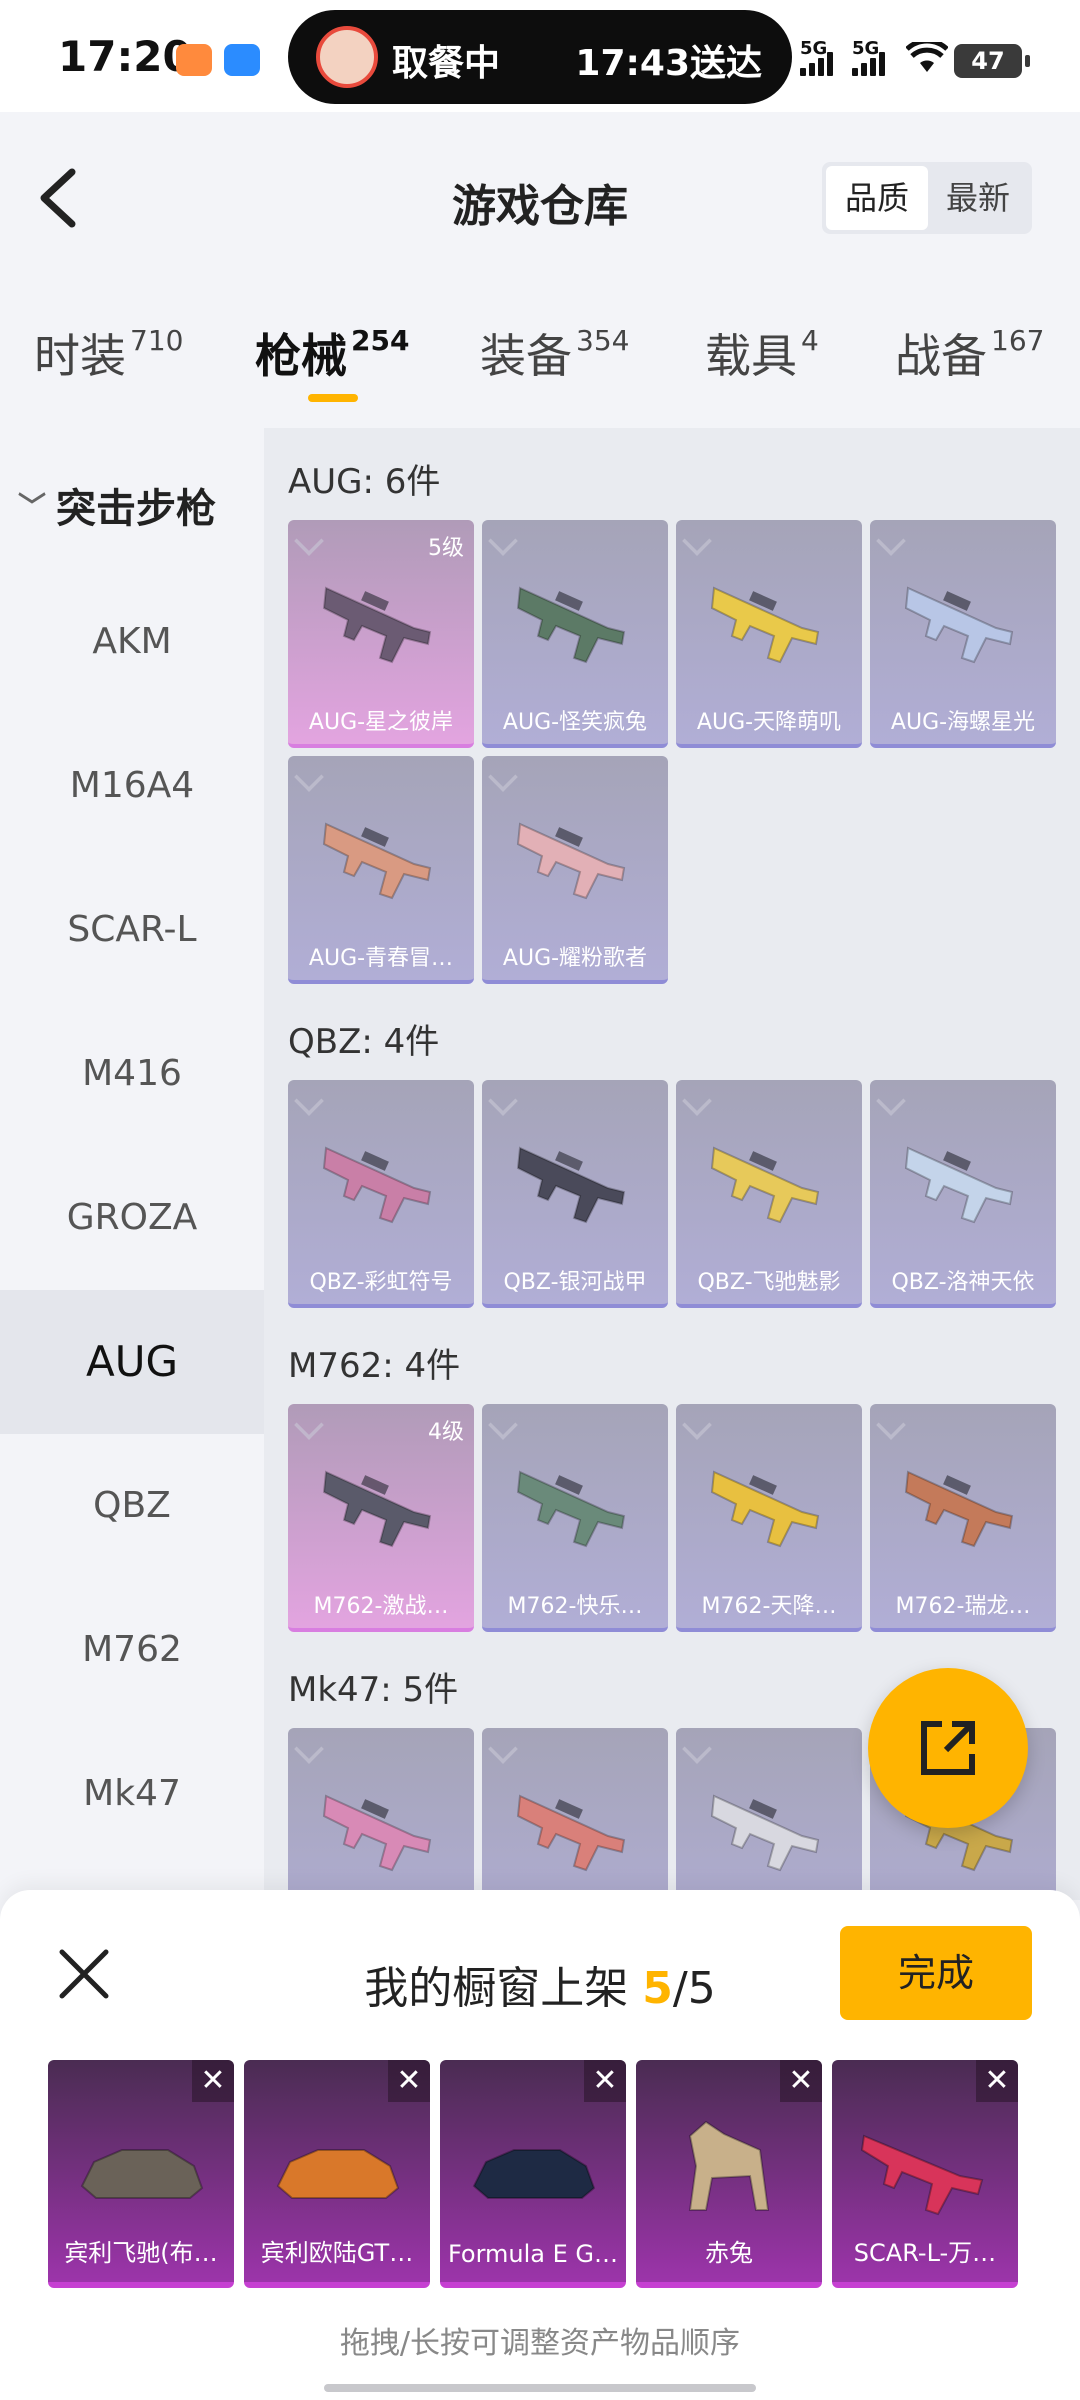 The image size is (1080, 2400). Describe the element at coordinates (963, 1282) in the screenshot. I see `item-name: QBZ-洛神天依` at that location.